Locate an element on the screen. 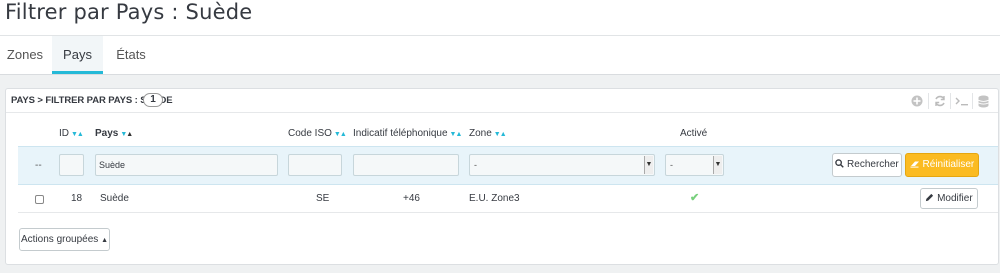 Image resolution: width=1000 pixels, height=273 pixels. refresh-icon is located at coordinates (939, 101).